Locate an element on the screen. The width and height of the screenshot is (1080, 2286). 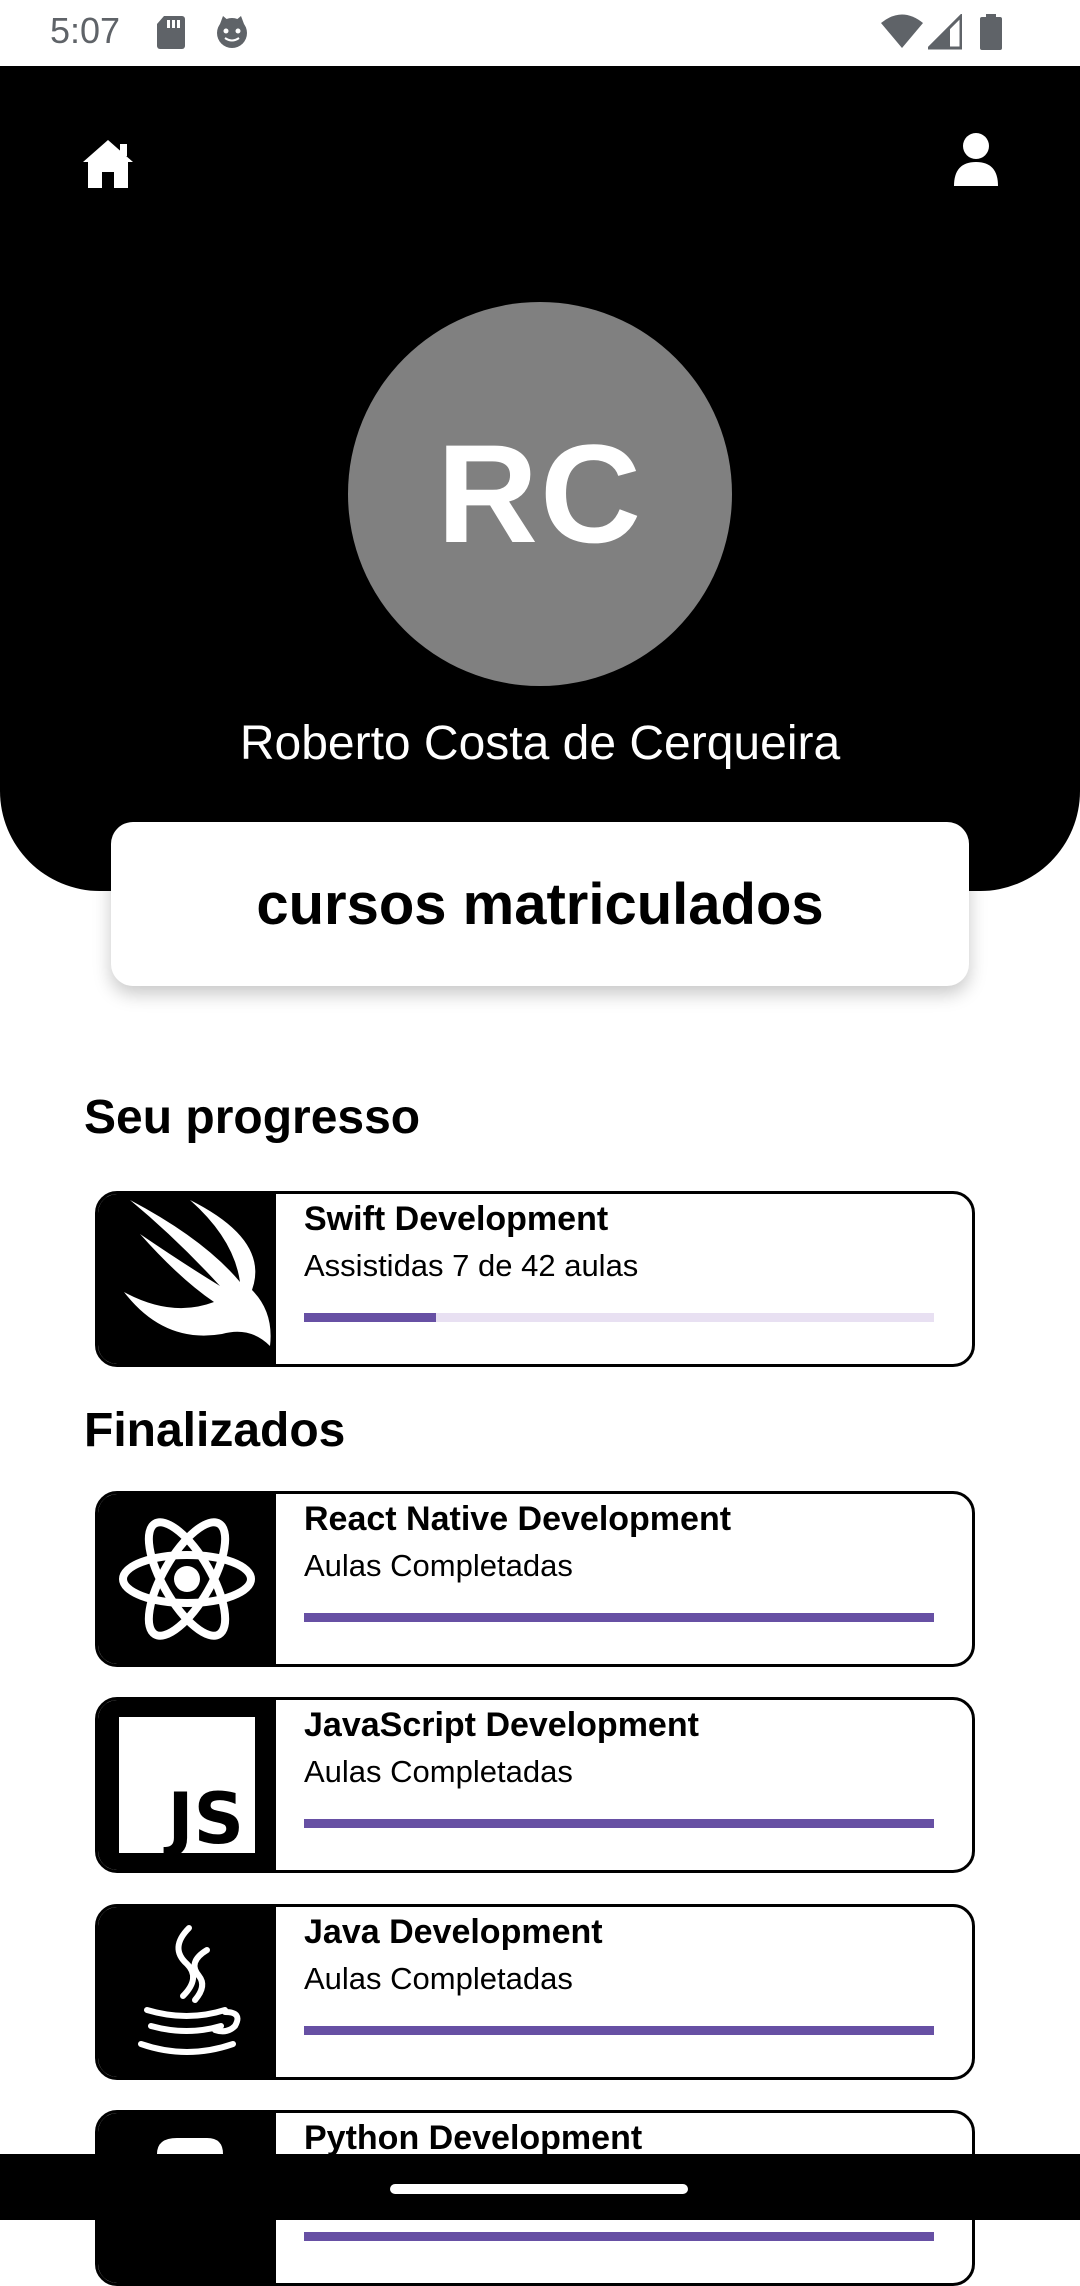
svg-text: JS is located at coordinates (204, 1815).